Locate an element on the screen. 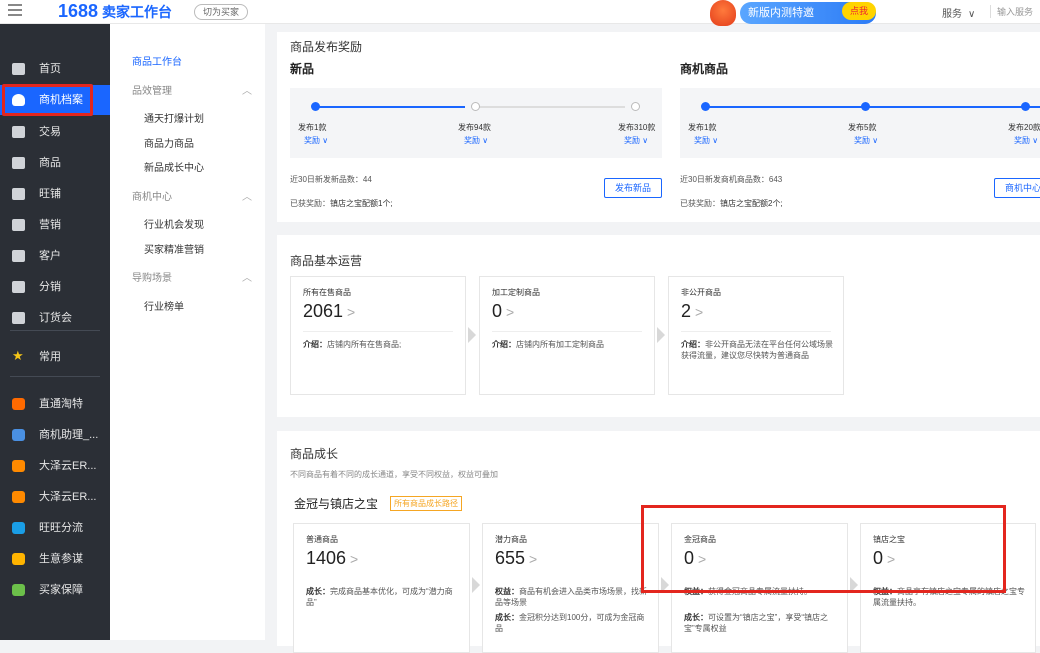 The image size is (1040, 653). sidebar-item: 旺铺 is located at coordinates (55, 194).